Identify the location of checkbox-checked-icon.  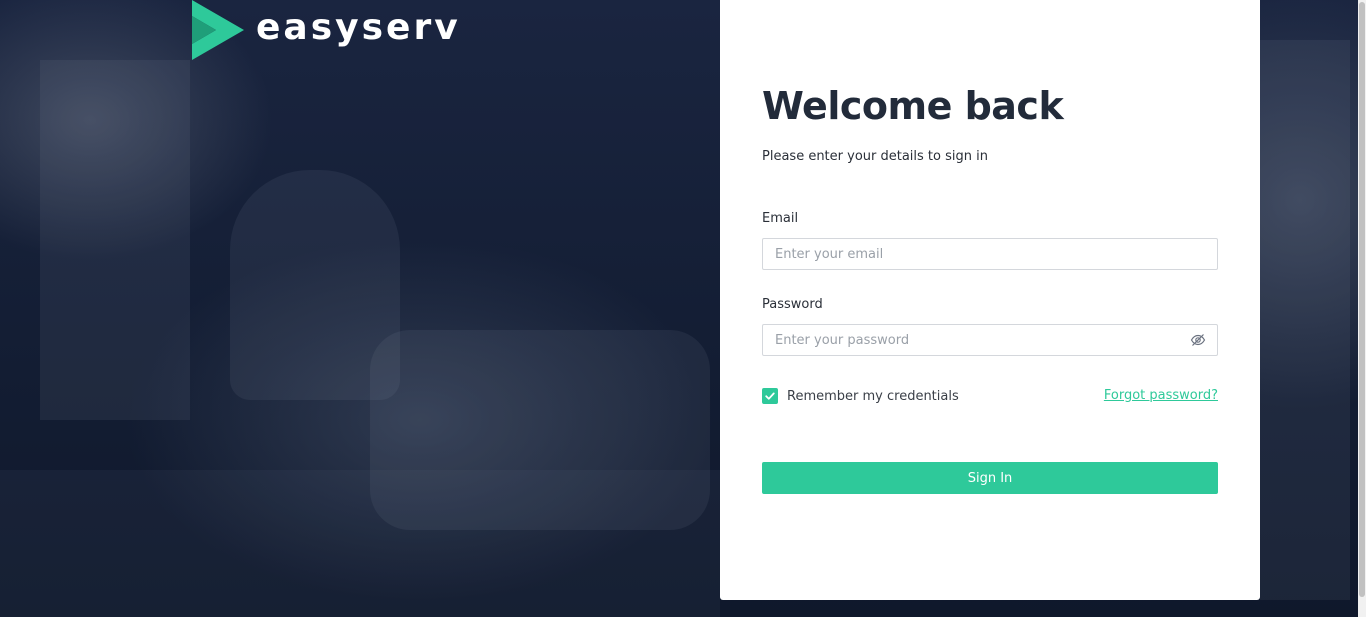
(770, 396).